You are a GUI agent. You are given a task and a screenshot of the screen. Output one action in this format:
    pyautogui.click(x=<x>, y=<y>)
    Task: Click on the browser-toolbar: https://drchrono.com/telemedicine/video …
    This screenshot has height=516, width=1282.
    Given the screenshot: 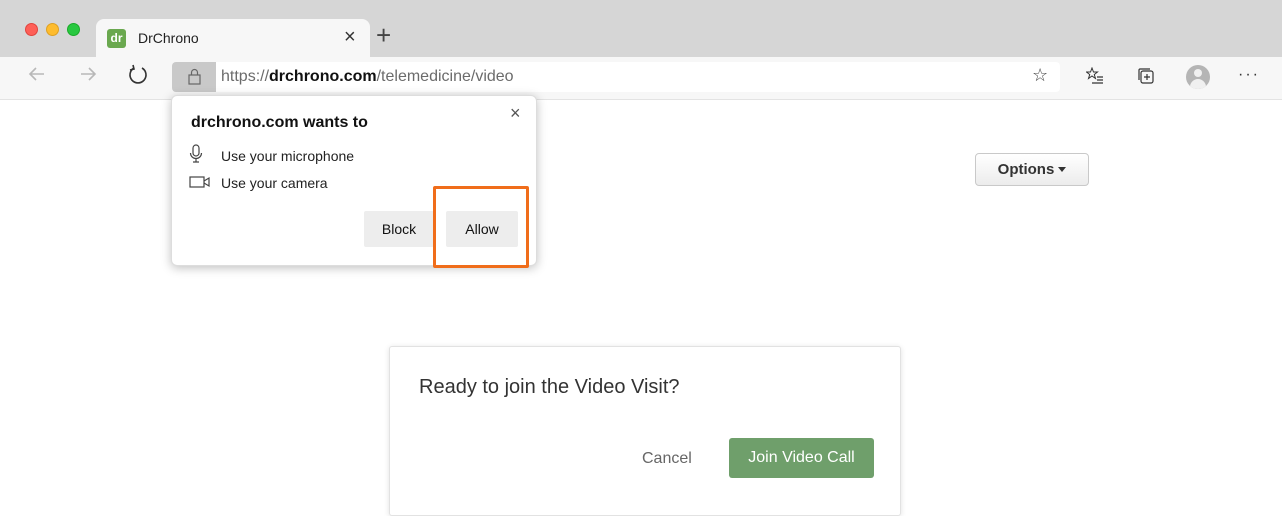 What is the action you would take?
    pyautogui.click(x=641, y=78)
    